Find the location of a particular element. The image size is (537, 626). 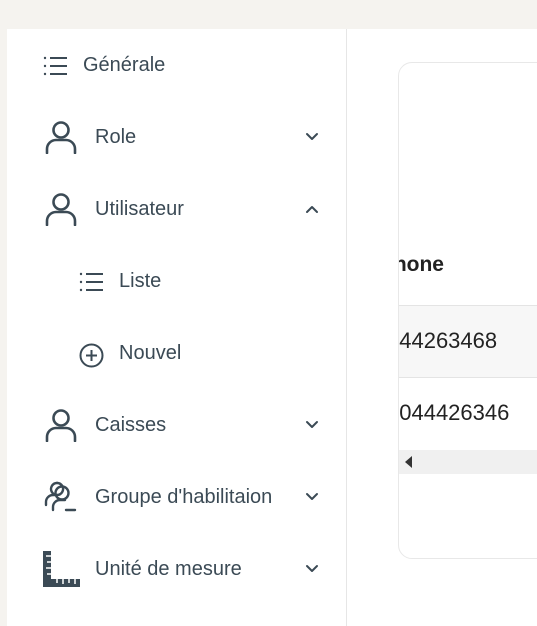

table-row: 5044426346 is located at coordinates (468, 414).